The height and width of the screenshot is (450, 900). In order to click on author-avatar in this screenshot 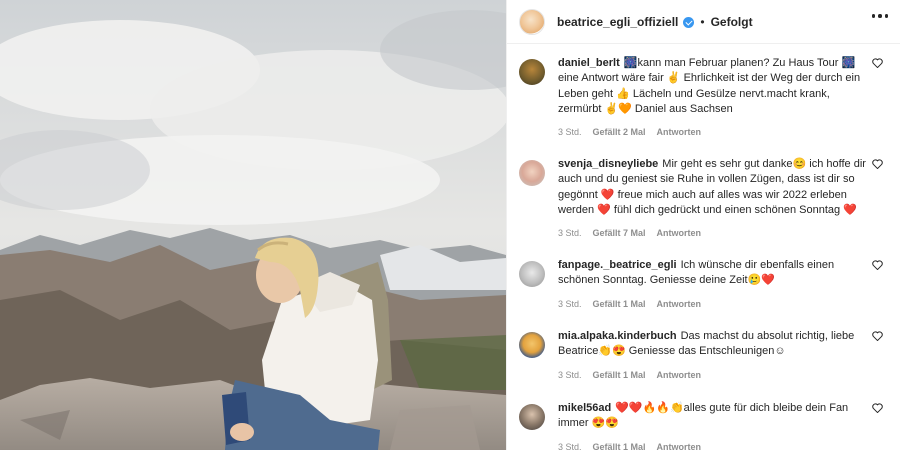, I will do `click(532, 21)`.